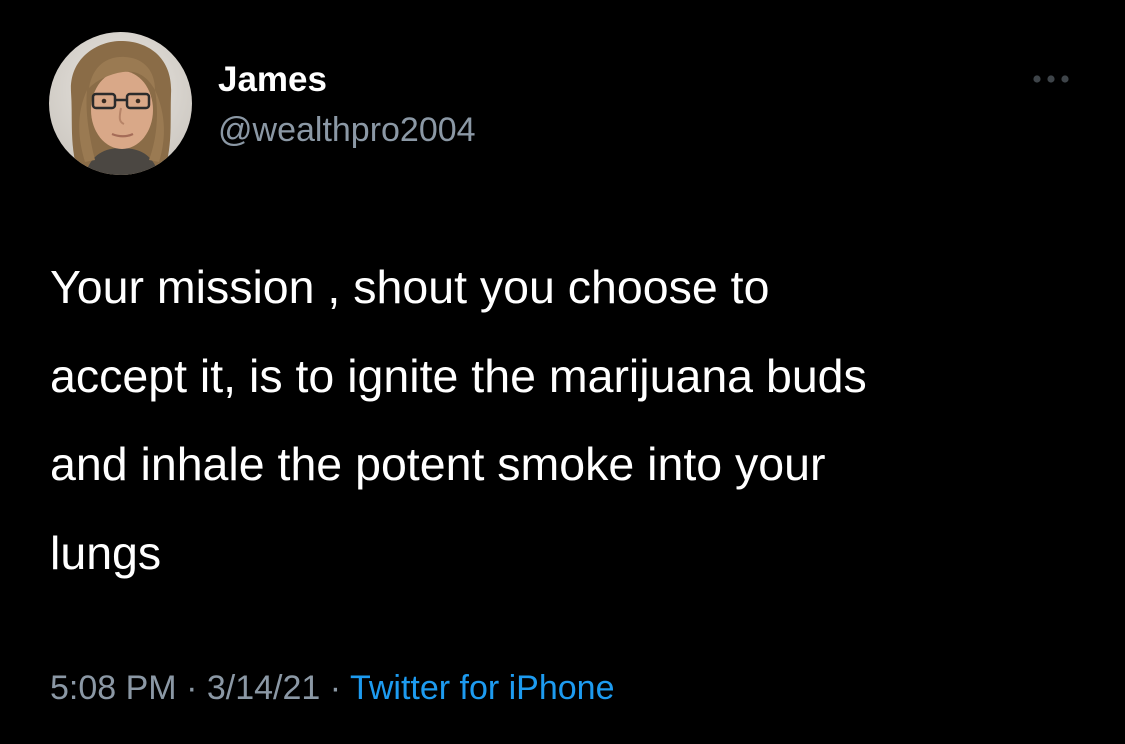  Describe the element at coordinates (482, 688) in the screenshot. I see `tweet-source-link: Twitter for iPhone` at that location.